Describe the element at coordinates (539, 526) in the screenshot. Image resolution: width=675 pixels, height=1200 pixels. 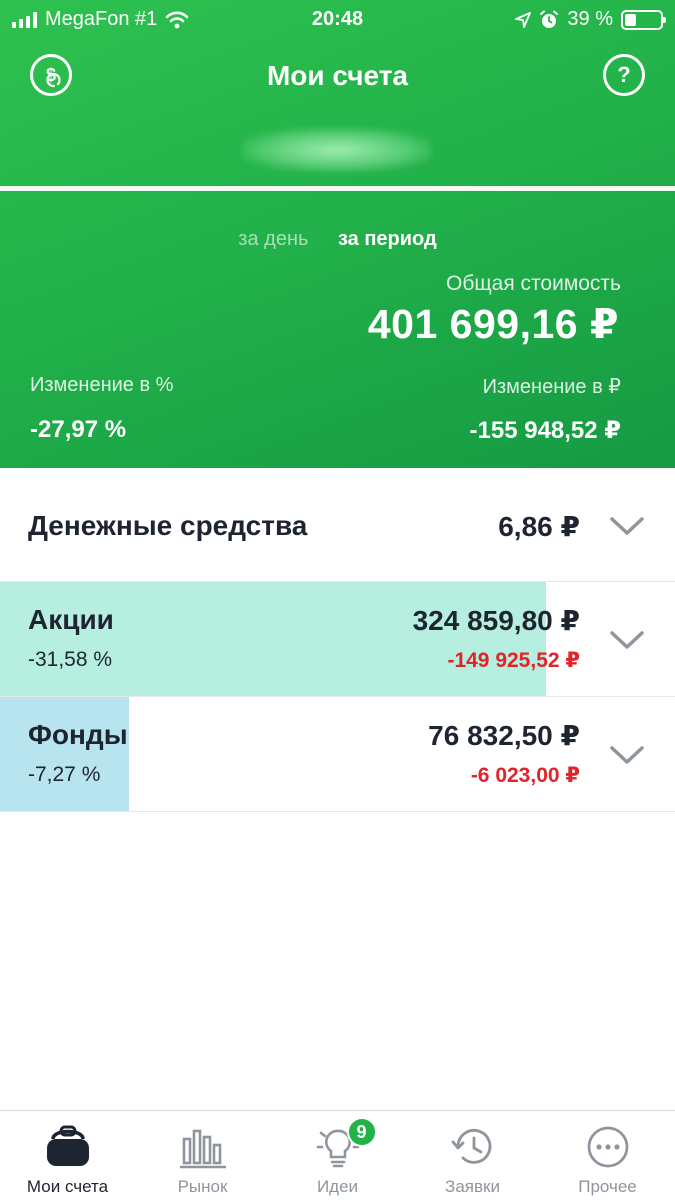
I see `asset-amount: 6,86 ₽` at that location.